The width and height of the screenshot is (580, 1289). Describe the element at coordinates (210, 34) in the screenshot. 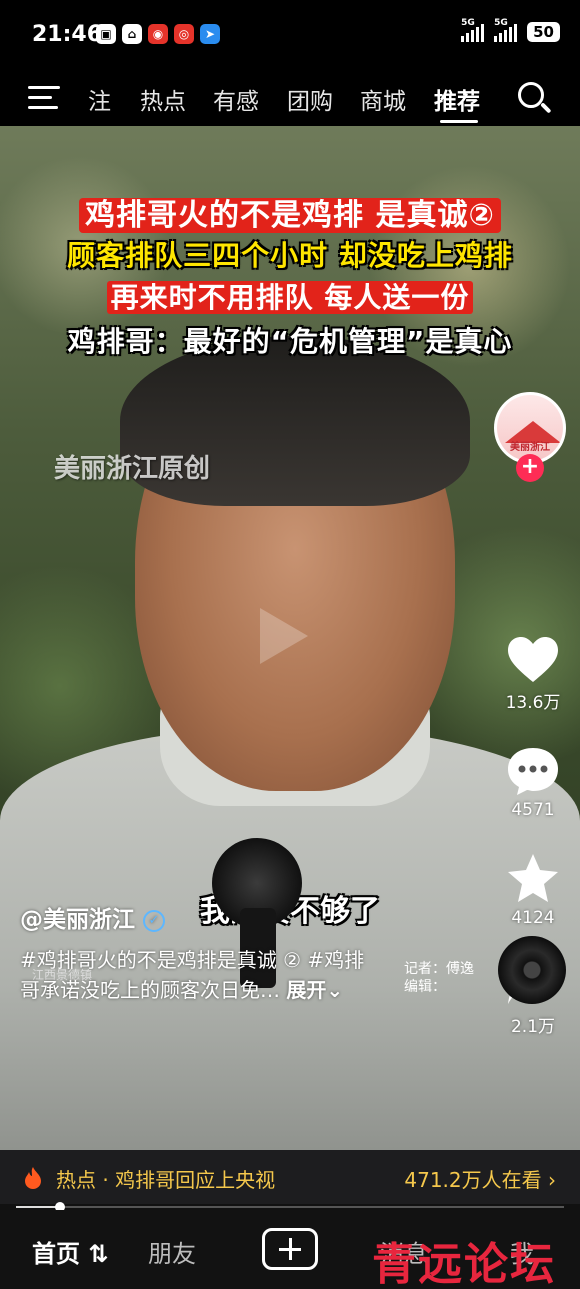

I see `telegram-notification-icon: ➤` at that location.